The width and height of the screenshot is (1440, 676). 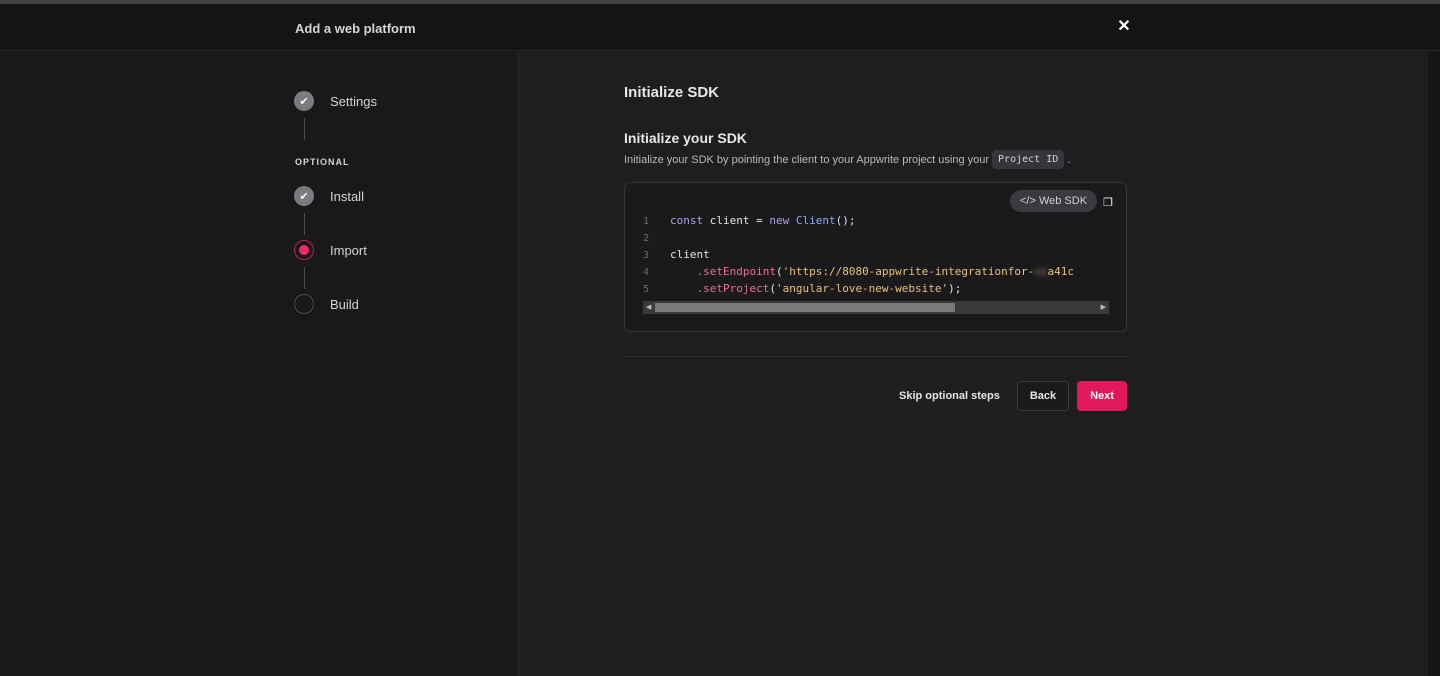 I want to click on code-token: client =, so click(x=736, y=220).